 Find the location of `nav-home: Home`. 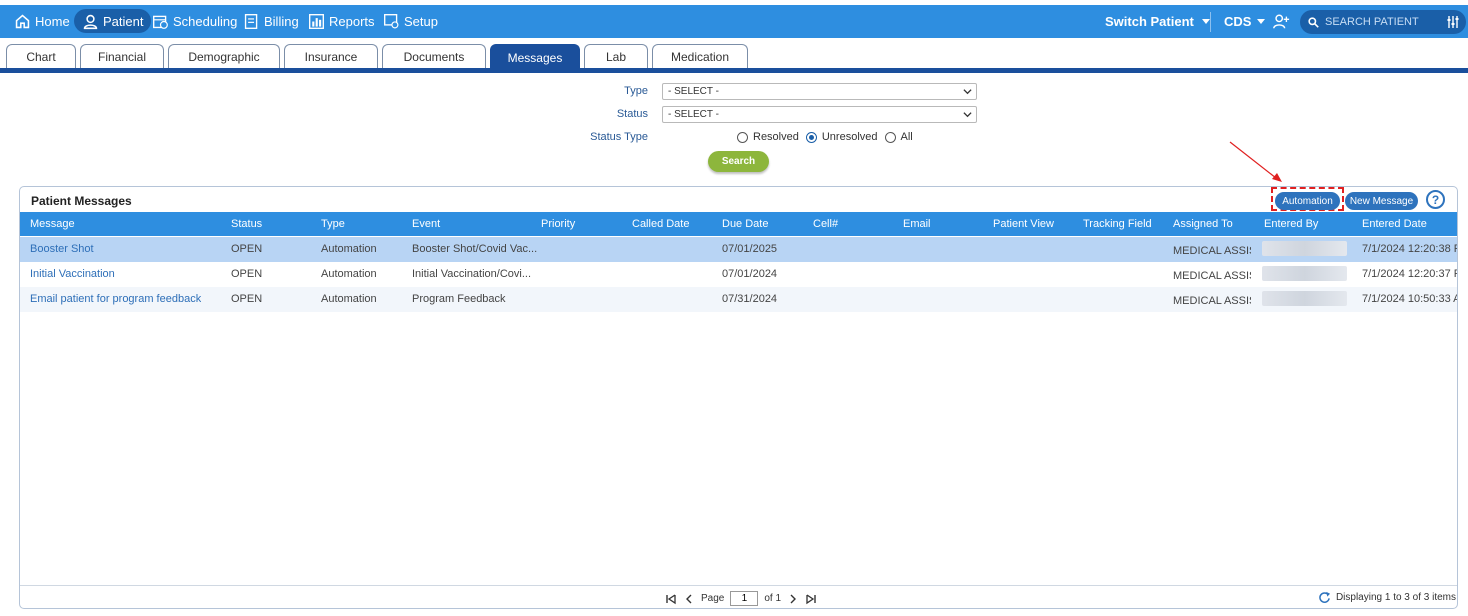

nav-home: Home is located at coordinates (42, 21).